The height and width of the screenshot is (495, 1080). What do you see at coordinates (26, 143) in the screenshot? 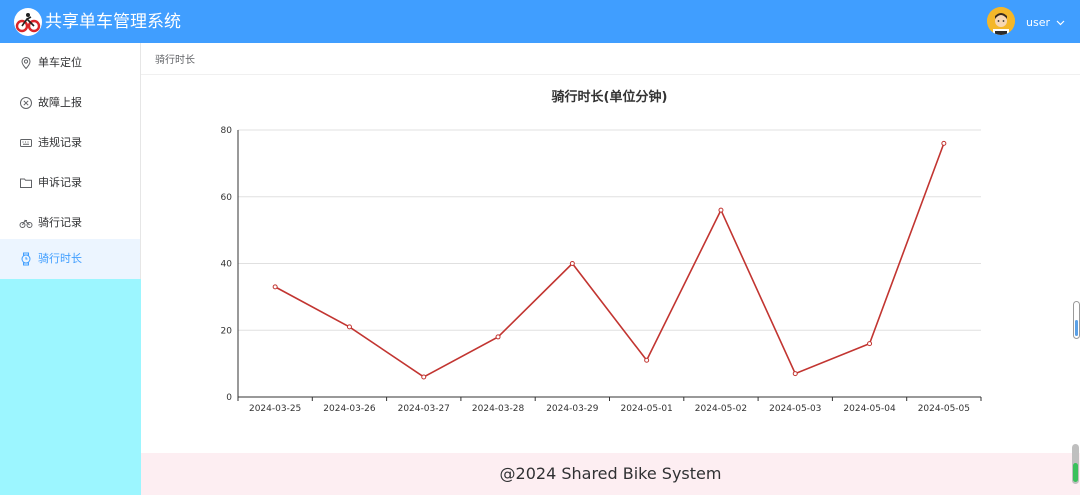
I see `keyboard-icon` at bounding box center [26, 143].